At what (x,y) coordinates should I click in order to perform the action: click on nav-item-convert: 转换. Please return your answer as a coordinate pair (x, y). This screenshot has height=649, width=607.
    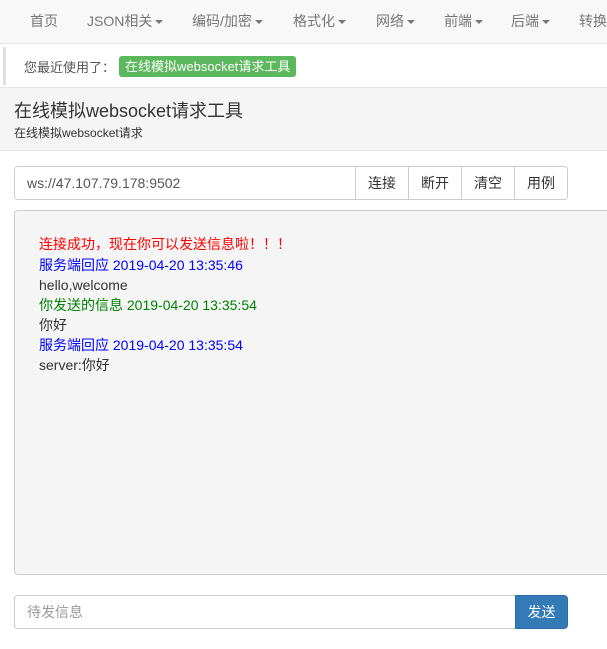
    Looking at the image, I should click on (593, 21).